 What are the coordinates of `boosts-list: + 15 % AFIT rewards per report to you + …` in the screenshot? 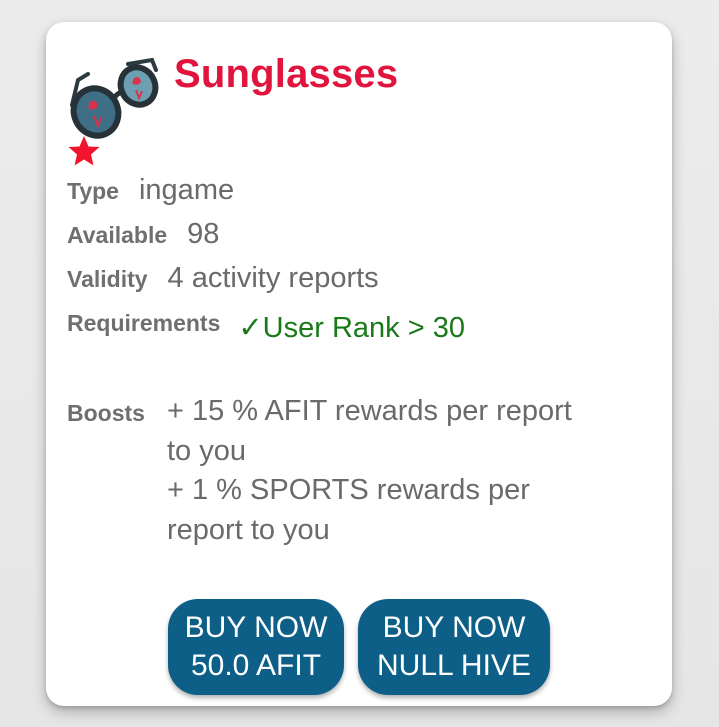 It's located at (407, 471).